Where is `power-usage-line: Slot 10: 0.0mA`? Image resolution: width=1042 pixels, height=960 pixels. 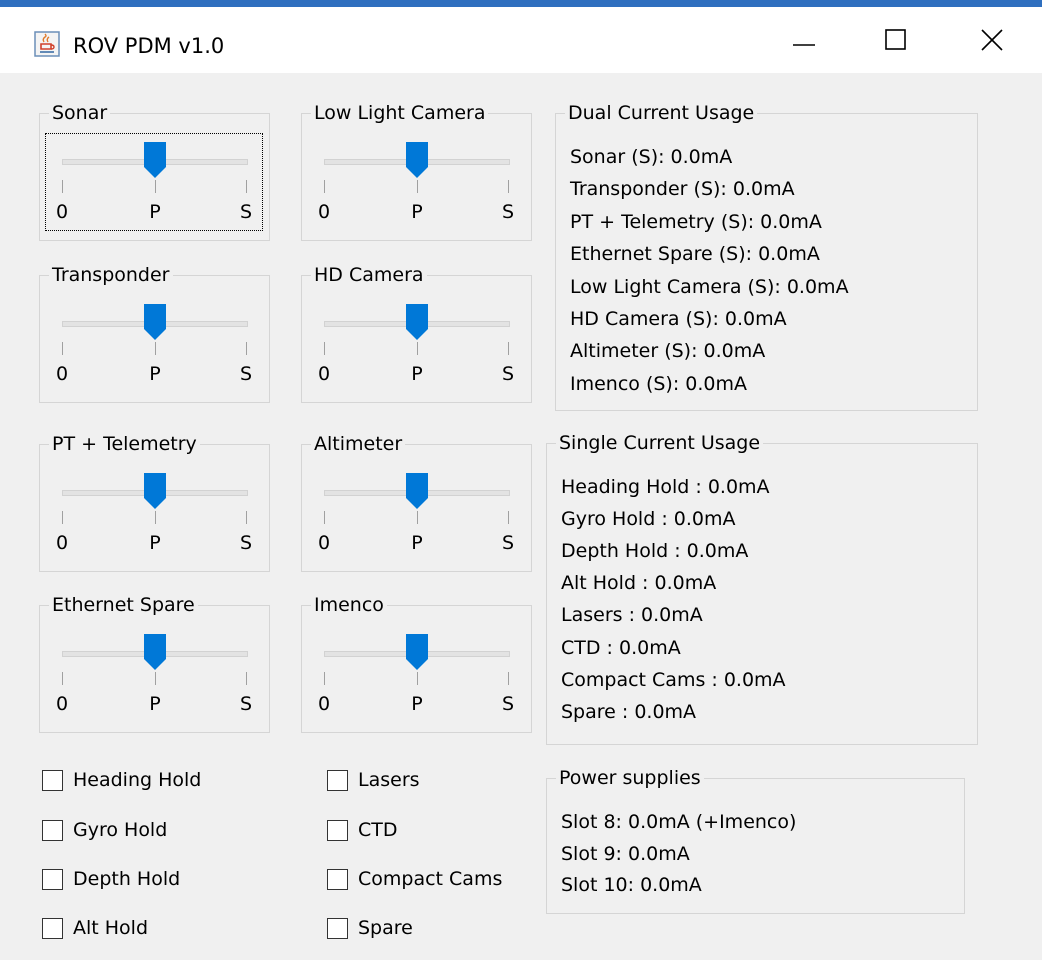
power-usage-line: Slot 10: 0.0mA is located at coordinates (631, 885).